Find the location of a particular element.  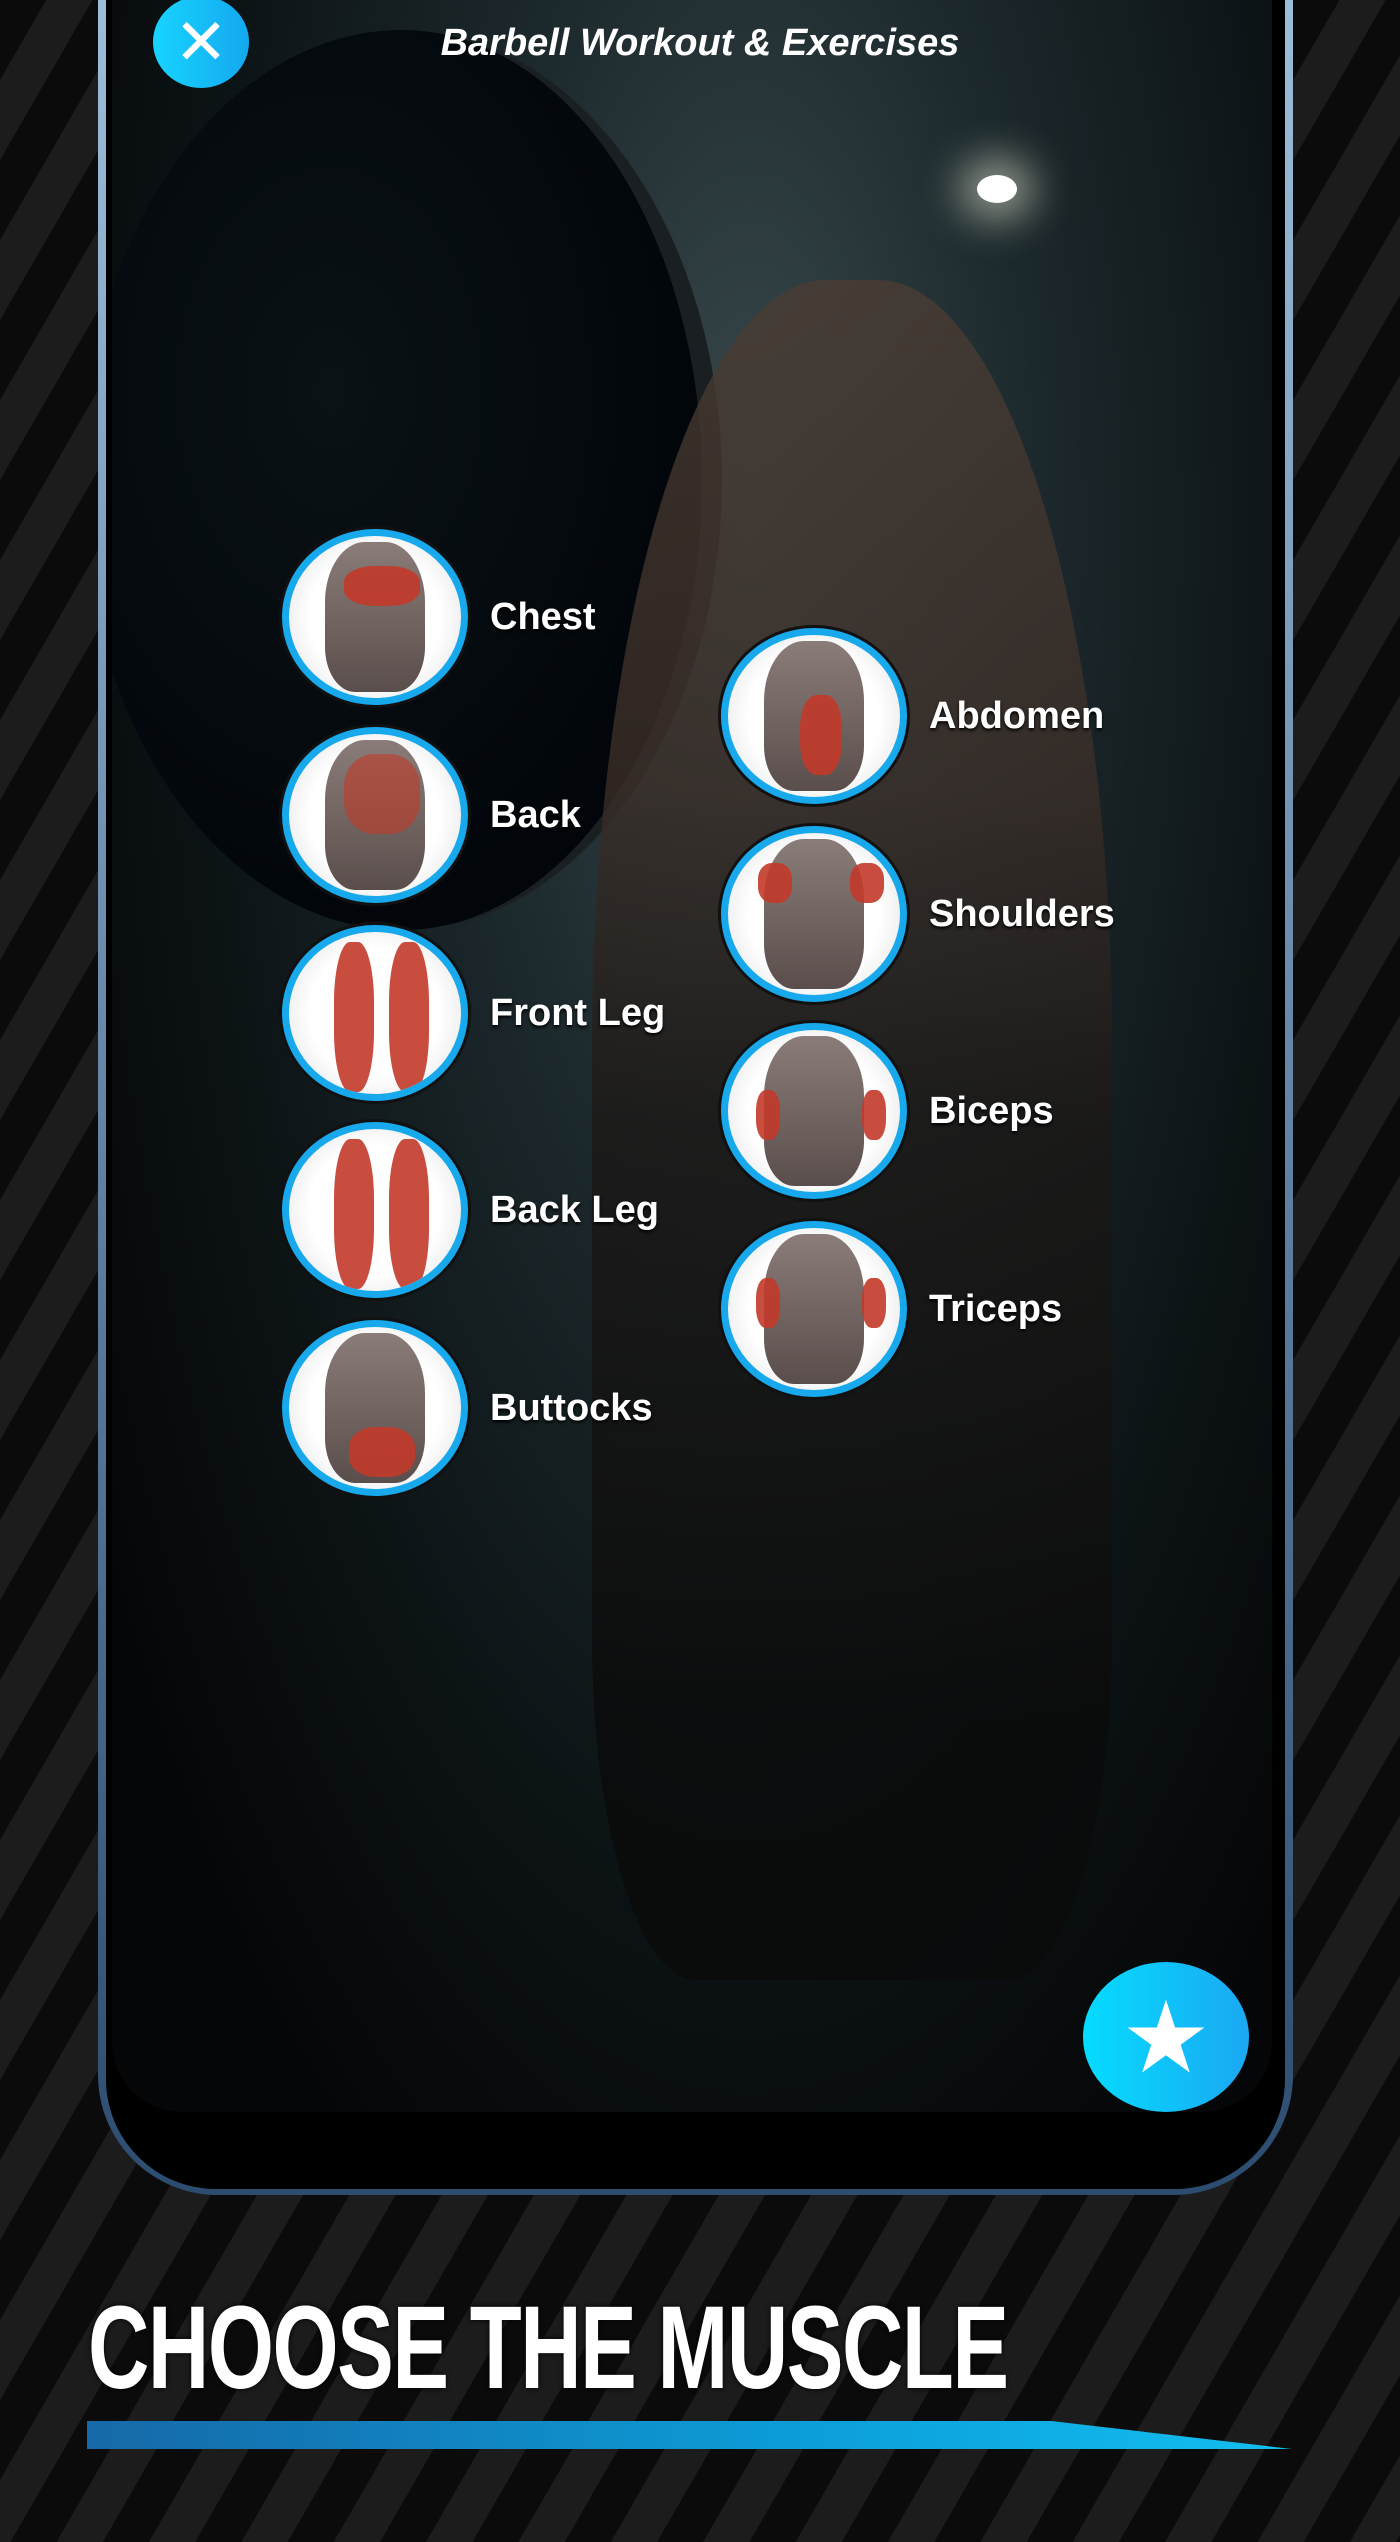

muscle-label: Front Leg is located at coordinates (578, 1012).